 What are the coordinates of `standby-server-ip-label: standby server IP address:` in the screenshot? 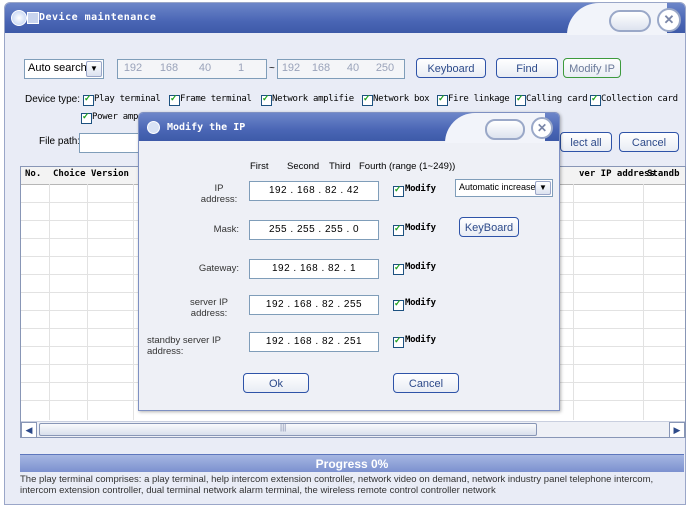 It's located at (184, 346).